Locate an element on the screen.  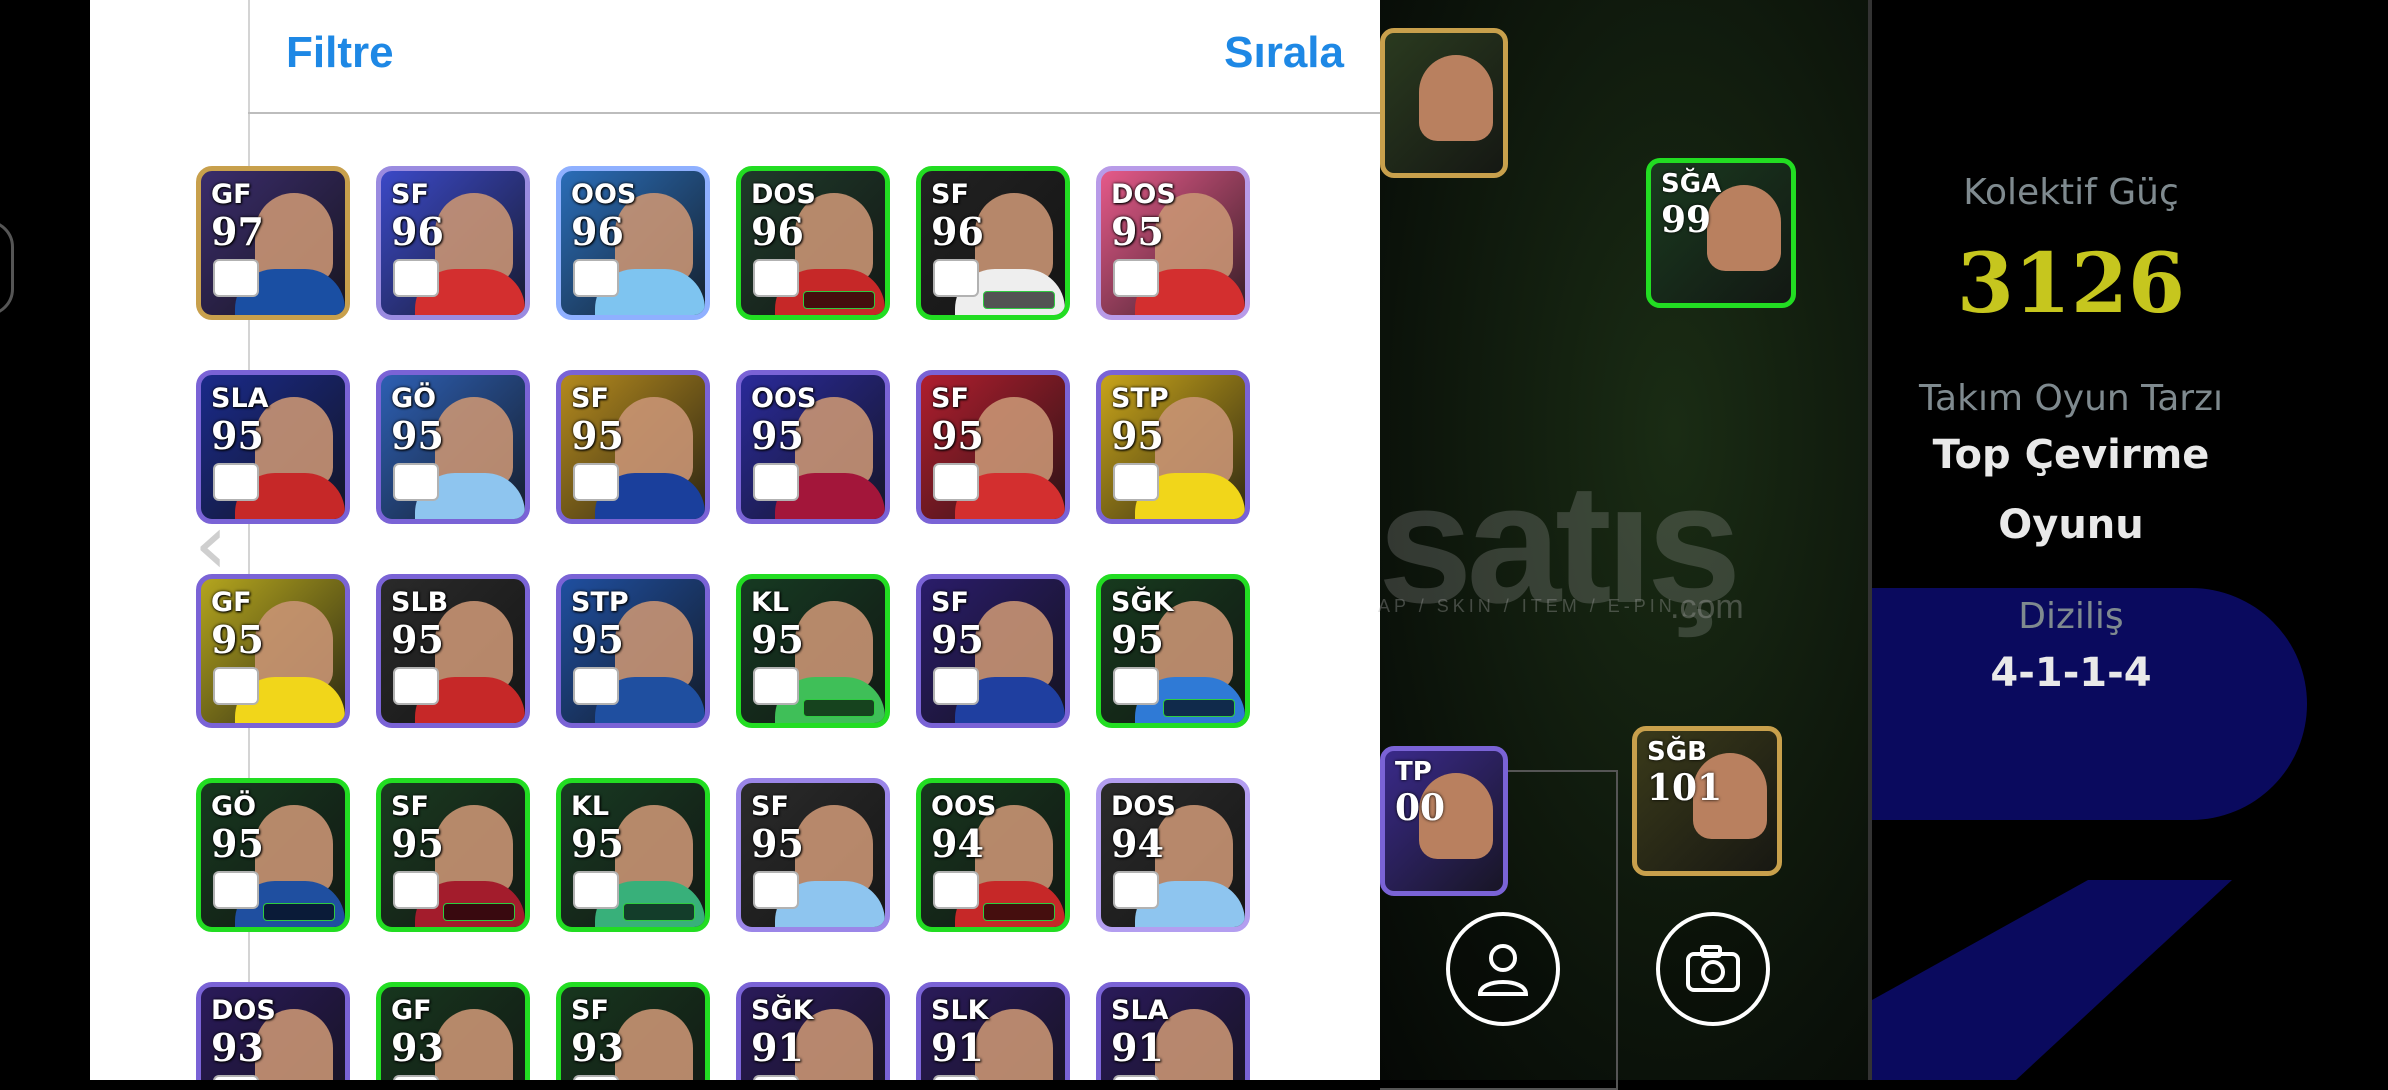
player-card: GF 97 is located at coordinates (273, 243).